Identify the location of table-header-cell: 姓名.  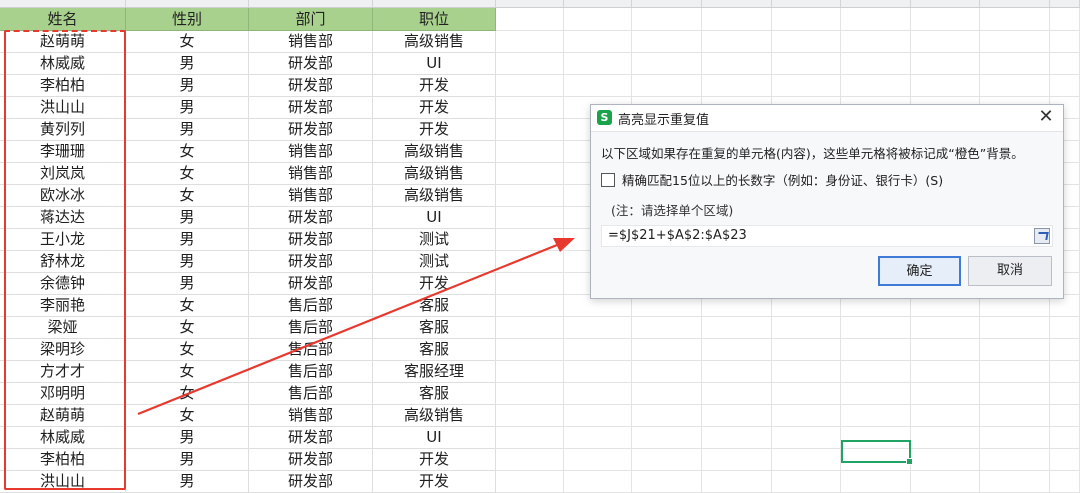
(63, 19).